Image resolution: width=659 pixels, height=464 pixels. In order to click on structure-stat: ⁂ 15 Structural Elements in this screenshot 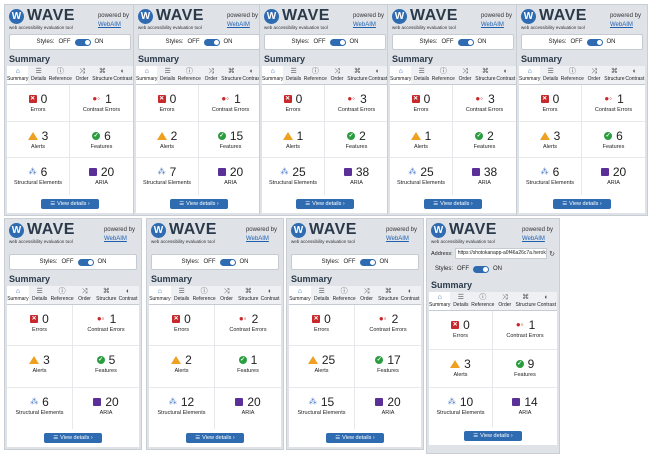, I will do `click(322, 408)`.